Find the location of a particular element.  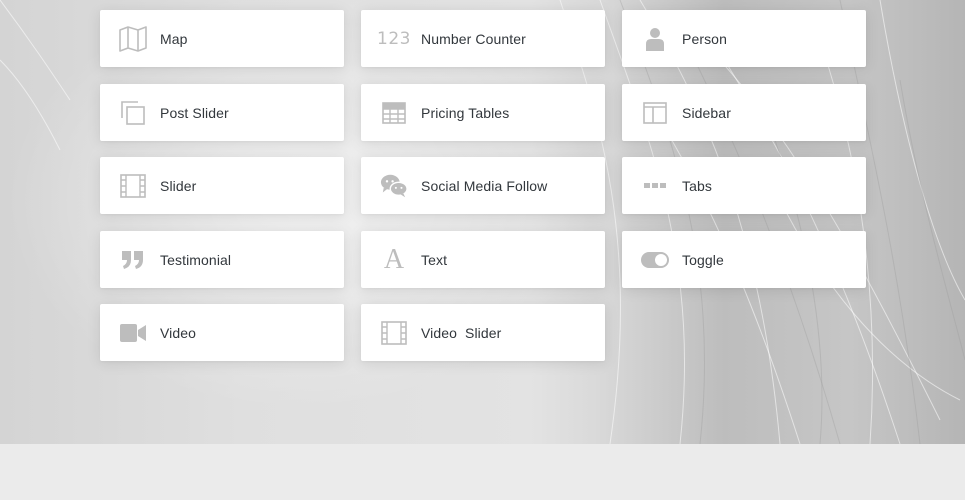

map-icon is located at coordinates (133, 39).